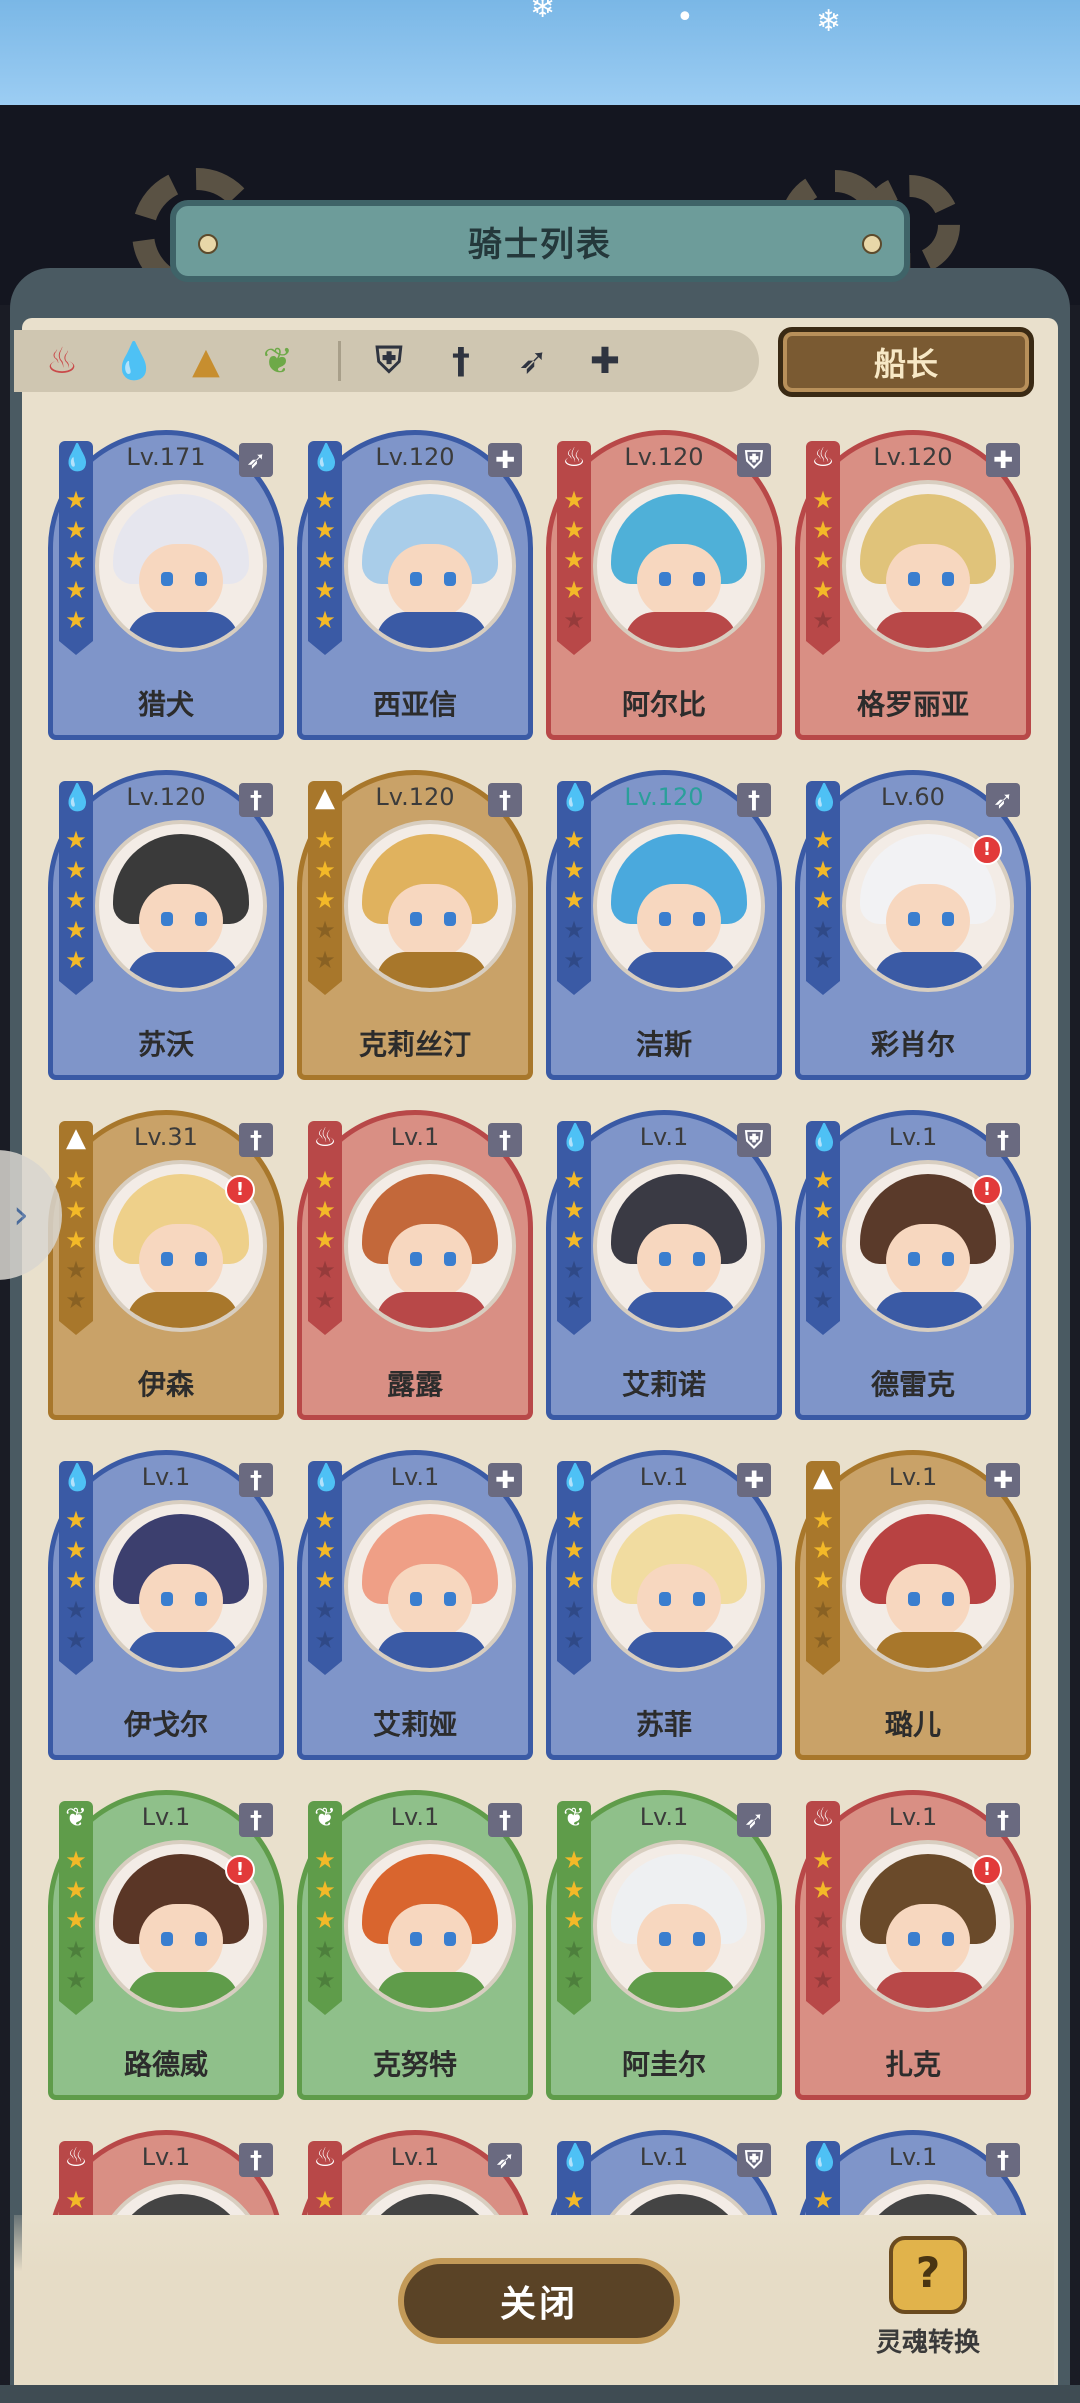 The height and width of the screenshot is (2403, 1080). What do you see at coordinates (415, 1945) in the screenshot?
I see `knight-card: ❦ Lv.1 † ★ ★ ★ ★ ★ 克努特` at bounding box center [415, 1945].